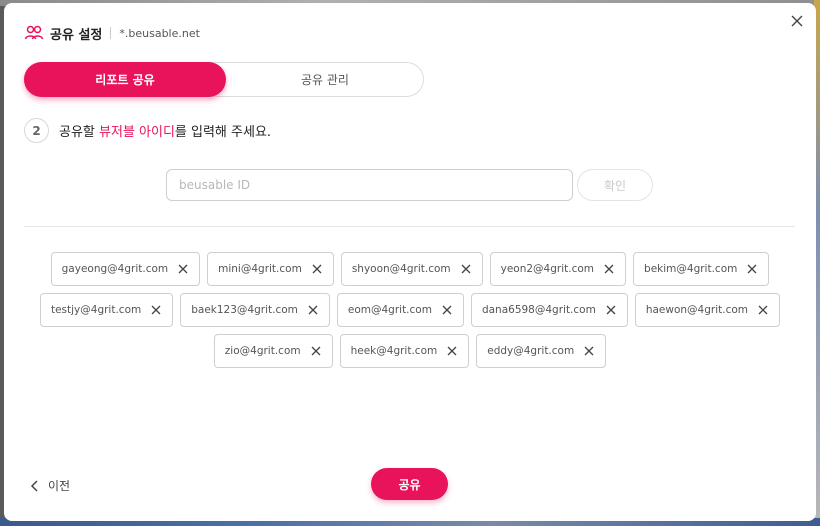  I want to click on chevron-left-icon, so click(35, 485).